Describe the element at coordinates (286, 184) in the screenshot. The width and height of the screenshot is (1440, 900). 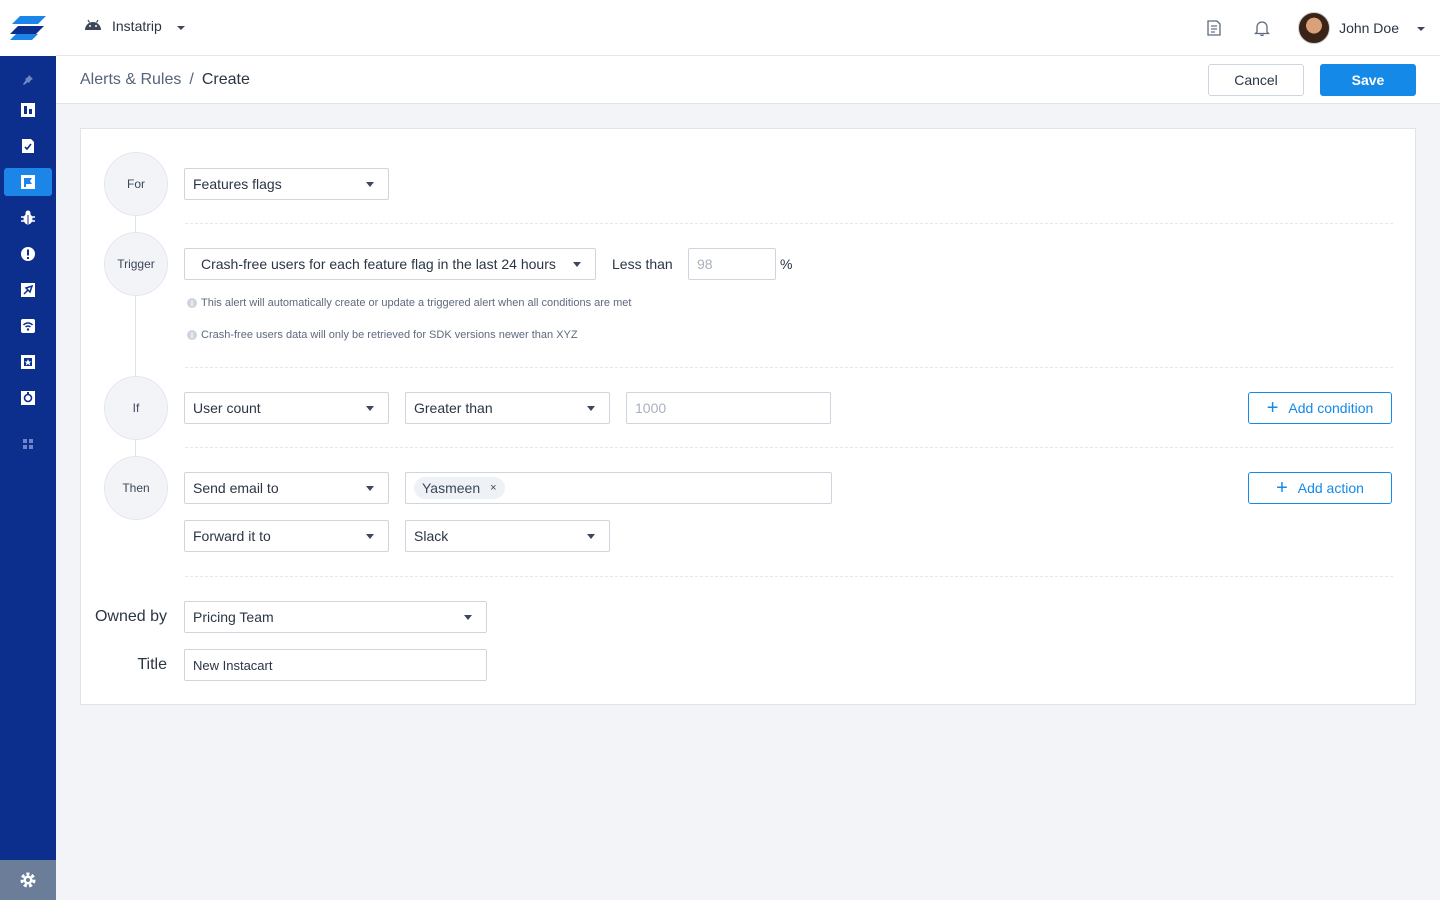
I see `for-select: Features flags` at that location.